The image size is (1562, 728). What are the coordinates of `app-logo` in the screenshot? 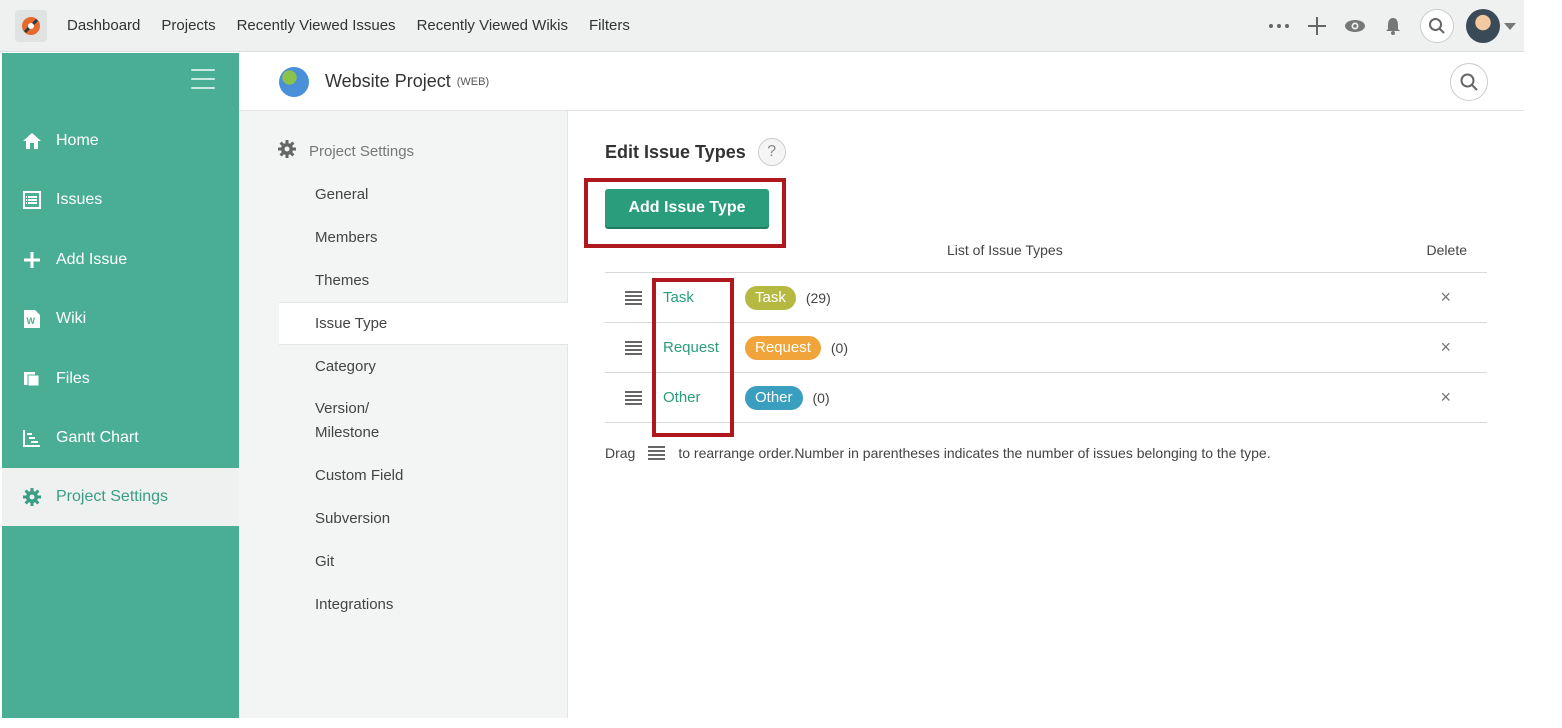 It's located at (31, 25).